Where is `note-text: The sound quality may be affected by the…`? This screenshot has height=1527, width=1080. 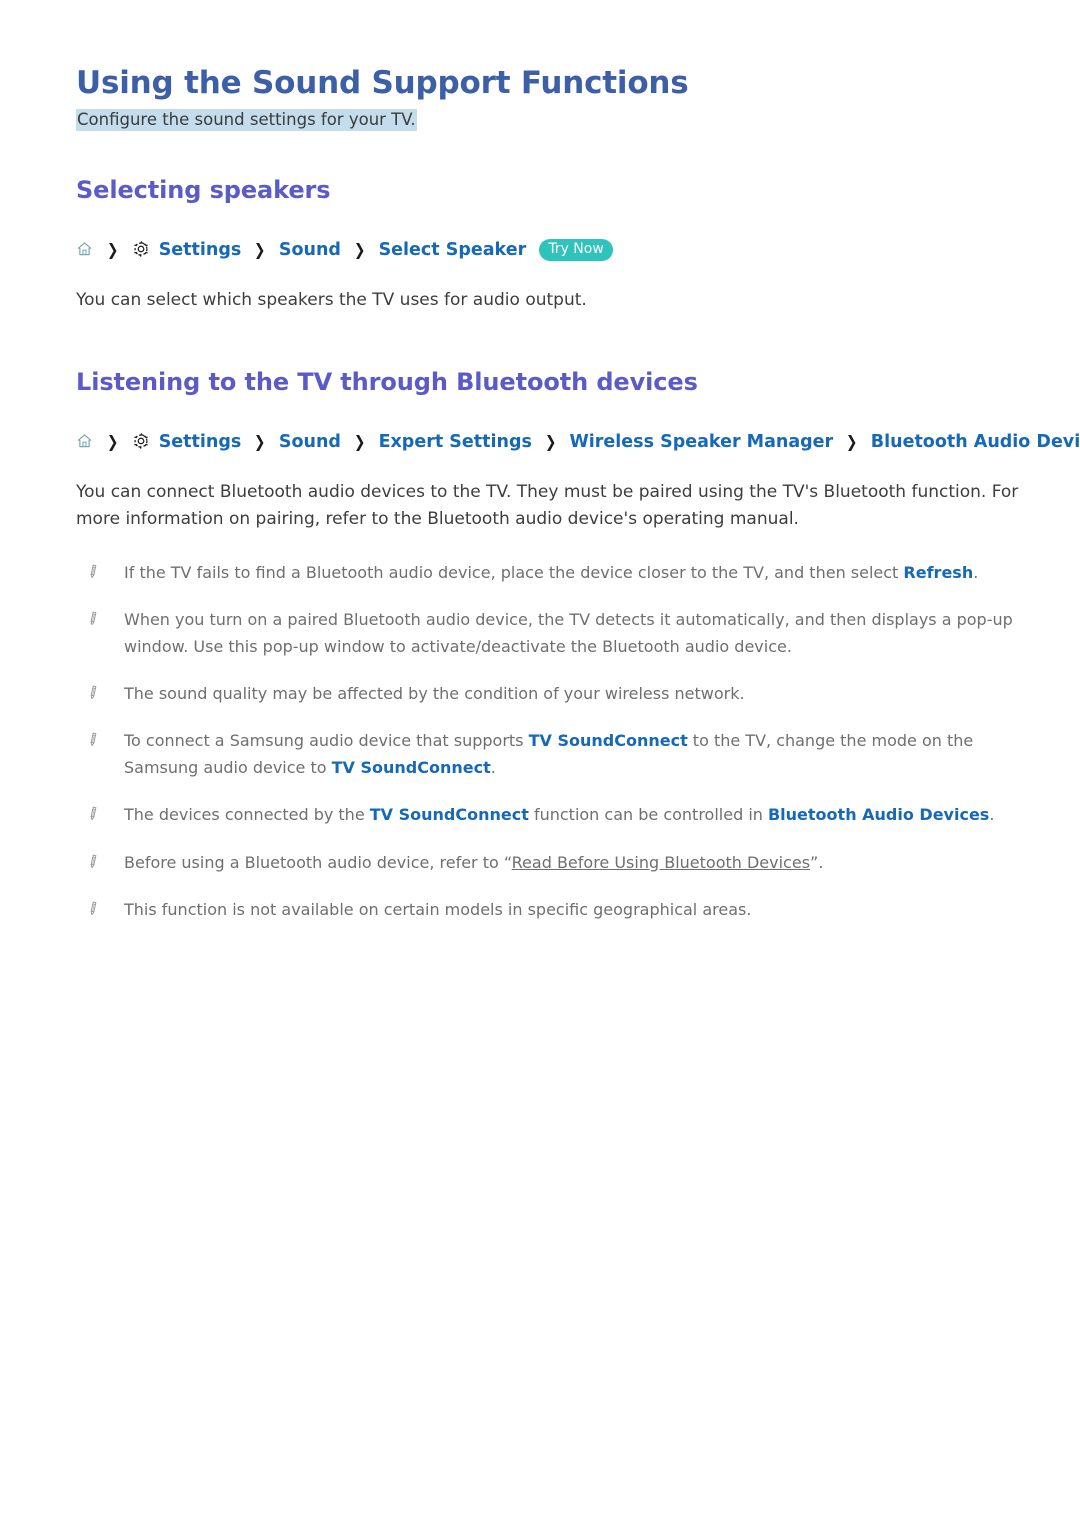 note-text: The sound quality may be affected by the… is located at coordinates (434, 693).